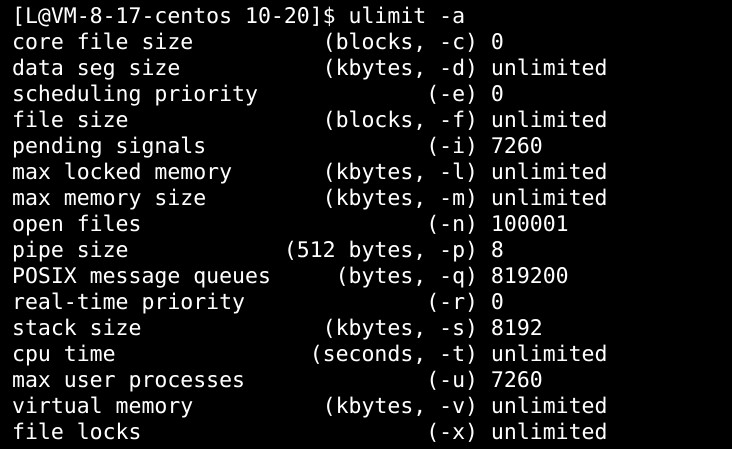 Image resolution: width=732 pixels, height=449 pixels. I want to click on output-line: cpu time (seconds, -t) unlimited, so click(310, 355).